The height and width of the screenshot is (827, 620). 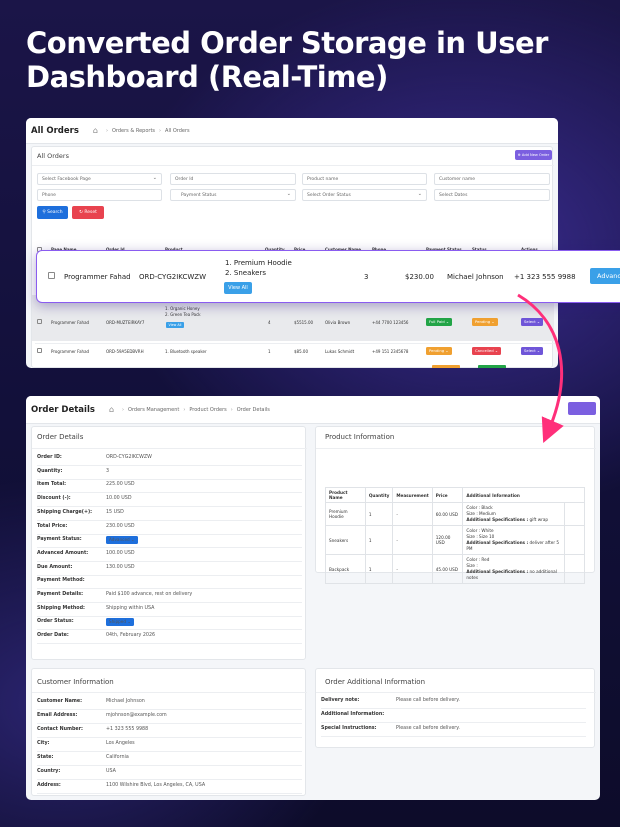 What do you see at coordinates (45, 757) in the screenshot?
I see `detail-label: State:` at bounding box center [45, 757].